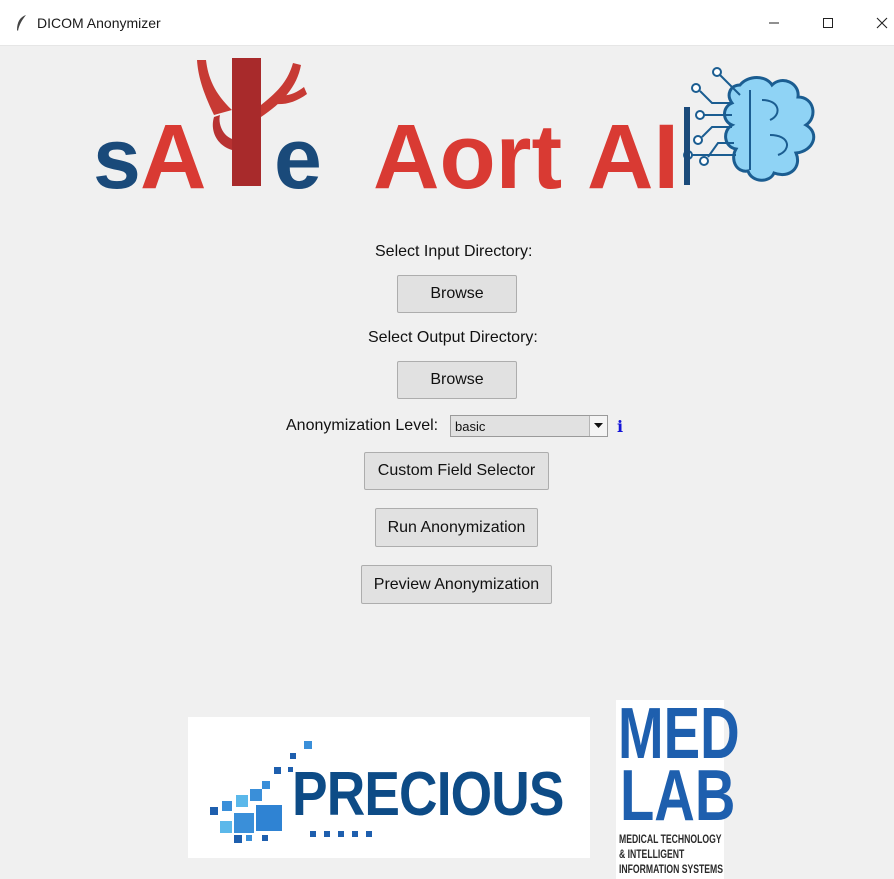  Describe the element at coordinates (882, 22) in the screenshot. I see `close-icon` at that location.